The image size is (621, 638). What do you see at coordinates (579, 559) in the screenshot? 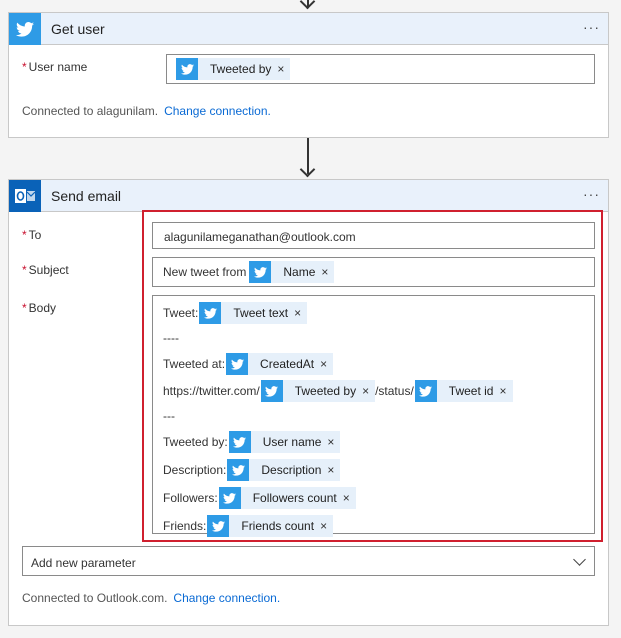
I see `chevron-down-icon` at bounding box center [579, 559].